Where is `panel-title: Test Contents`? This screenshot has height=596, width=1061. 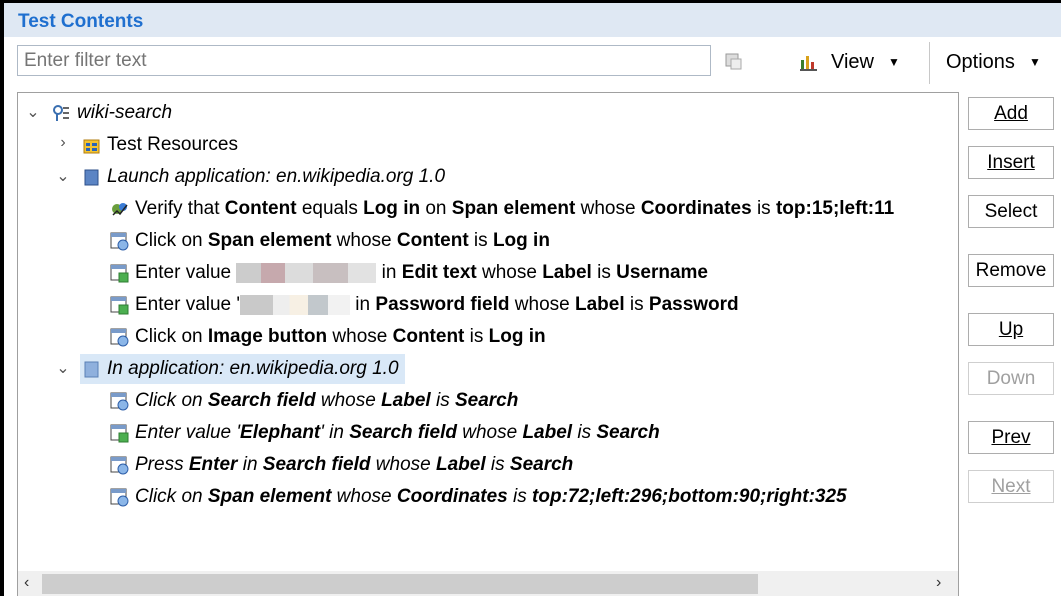 panel-title: Test Contents is located at coordinates (81, 21).